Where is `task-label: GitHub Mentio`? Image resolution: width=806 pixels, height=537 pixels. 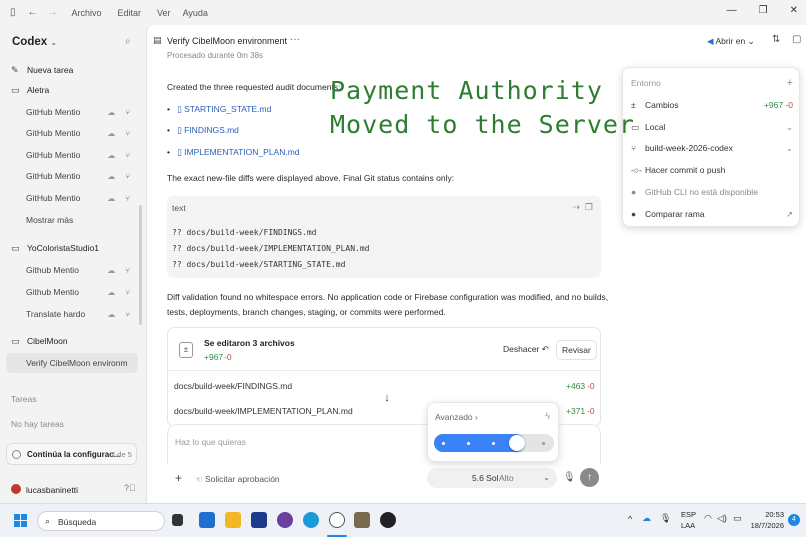 task-label: GitHub Mentio is located at coordinates (53, 176).